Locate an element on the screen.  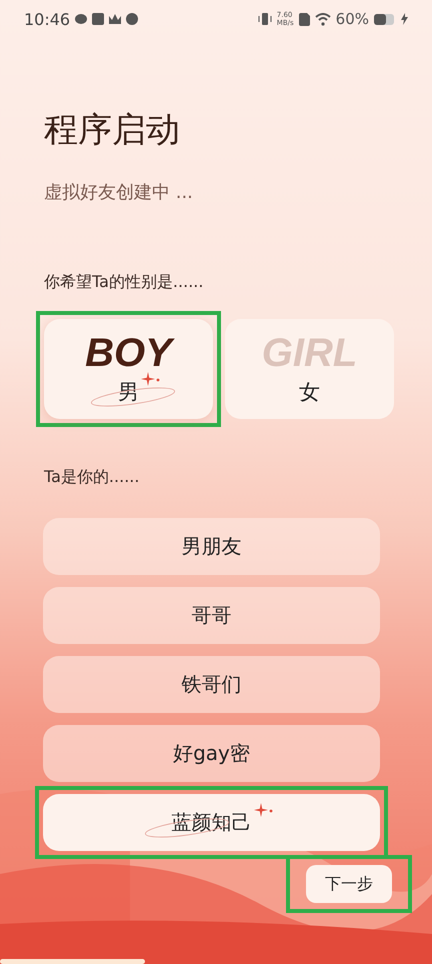
relation-option: 好gay密 is located at coordinates (211, 753).